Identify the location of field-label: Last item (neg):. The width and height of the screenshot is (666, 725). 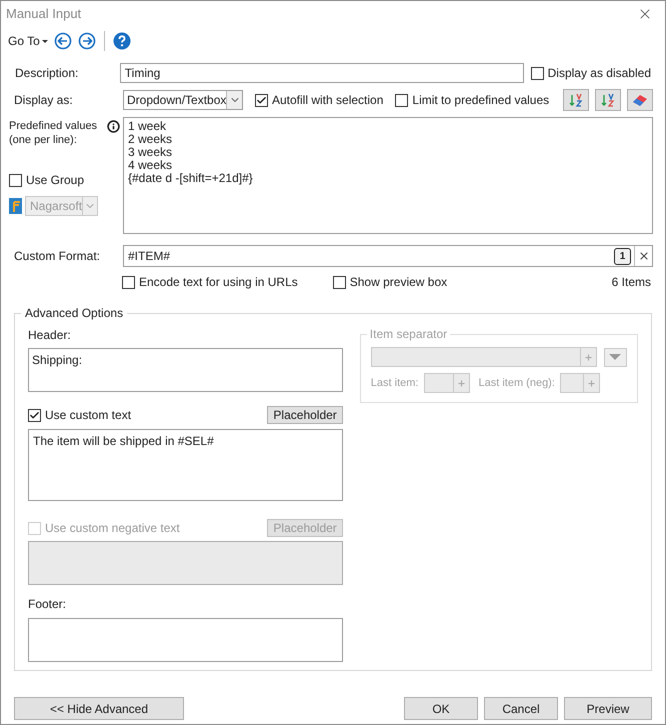
(516, 383).